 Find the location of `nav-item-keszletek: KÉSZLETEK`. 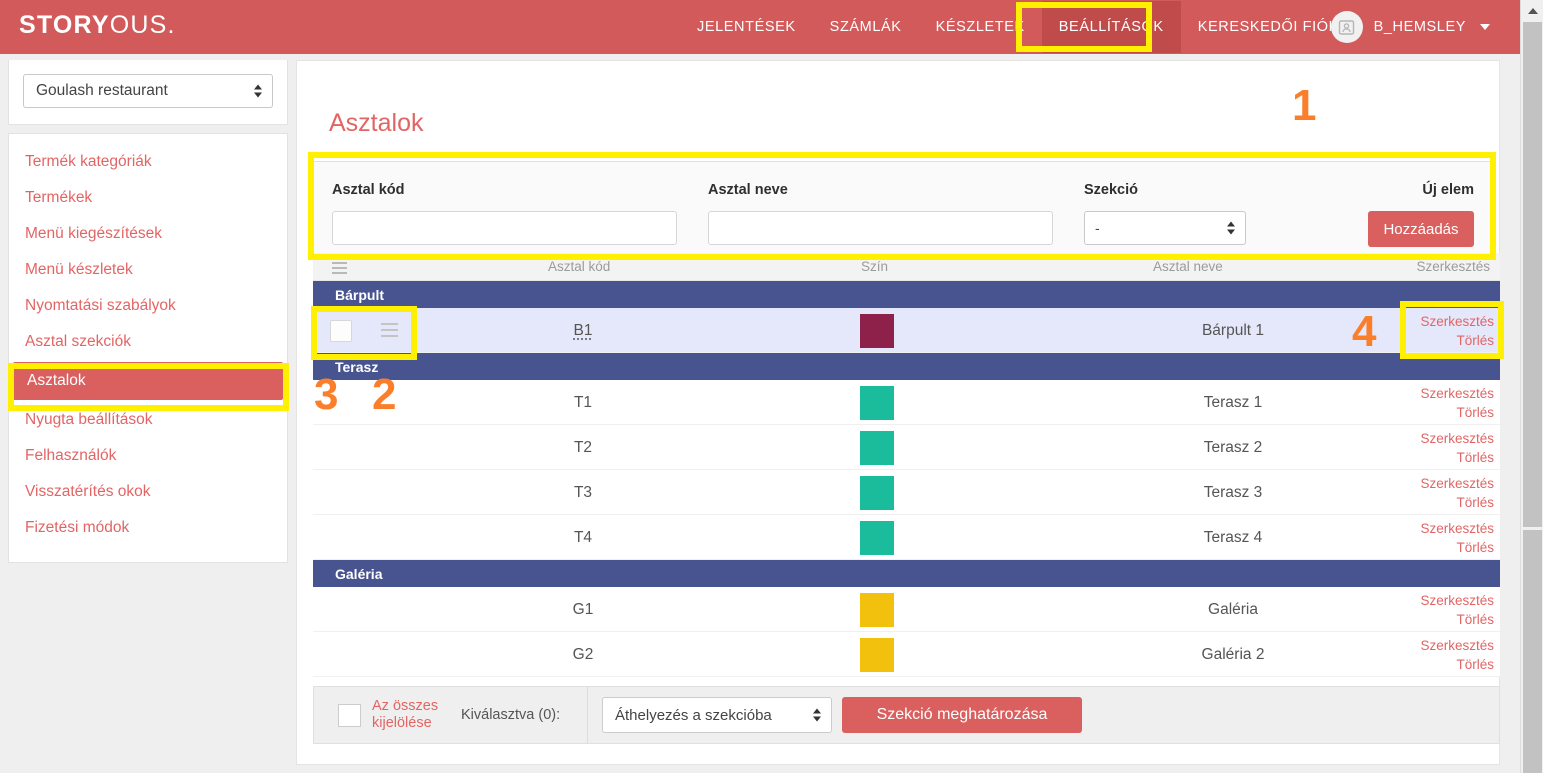

nav-item-keszletek: KÉSZLETEK is located at coordinates (980, 27).